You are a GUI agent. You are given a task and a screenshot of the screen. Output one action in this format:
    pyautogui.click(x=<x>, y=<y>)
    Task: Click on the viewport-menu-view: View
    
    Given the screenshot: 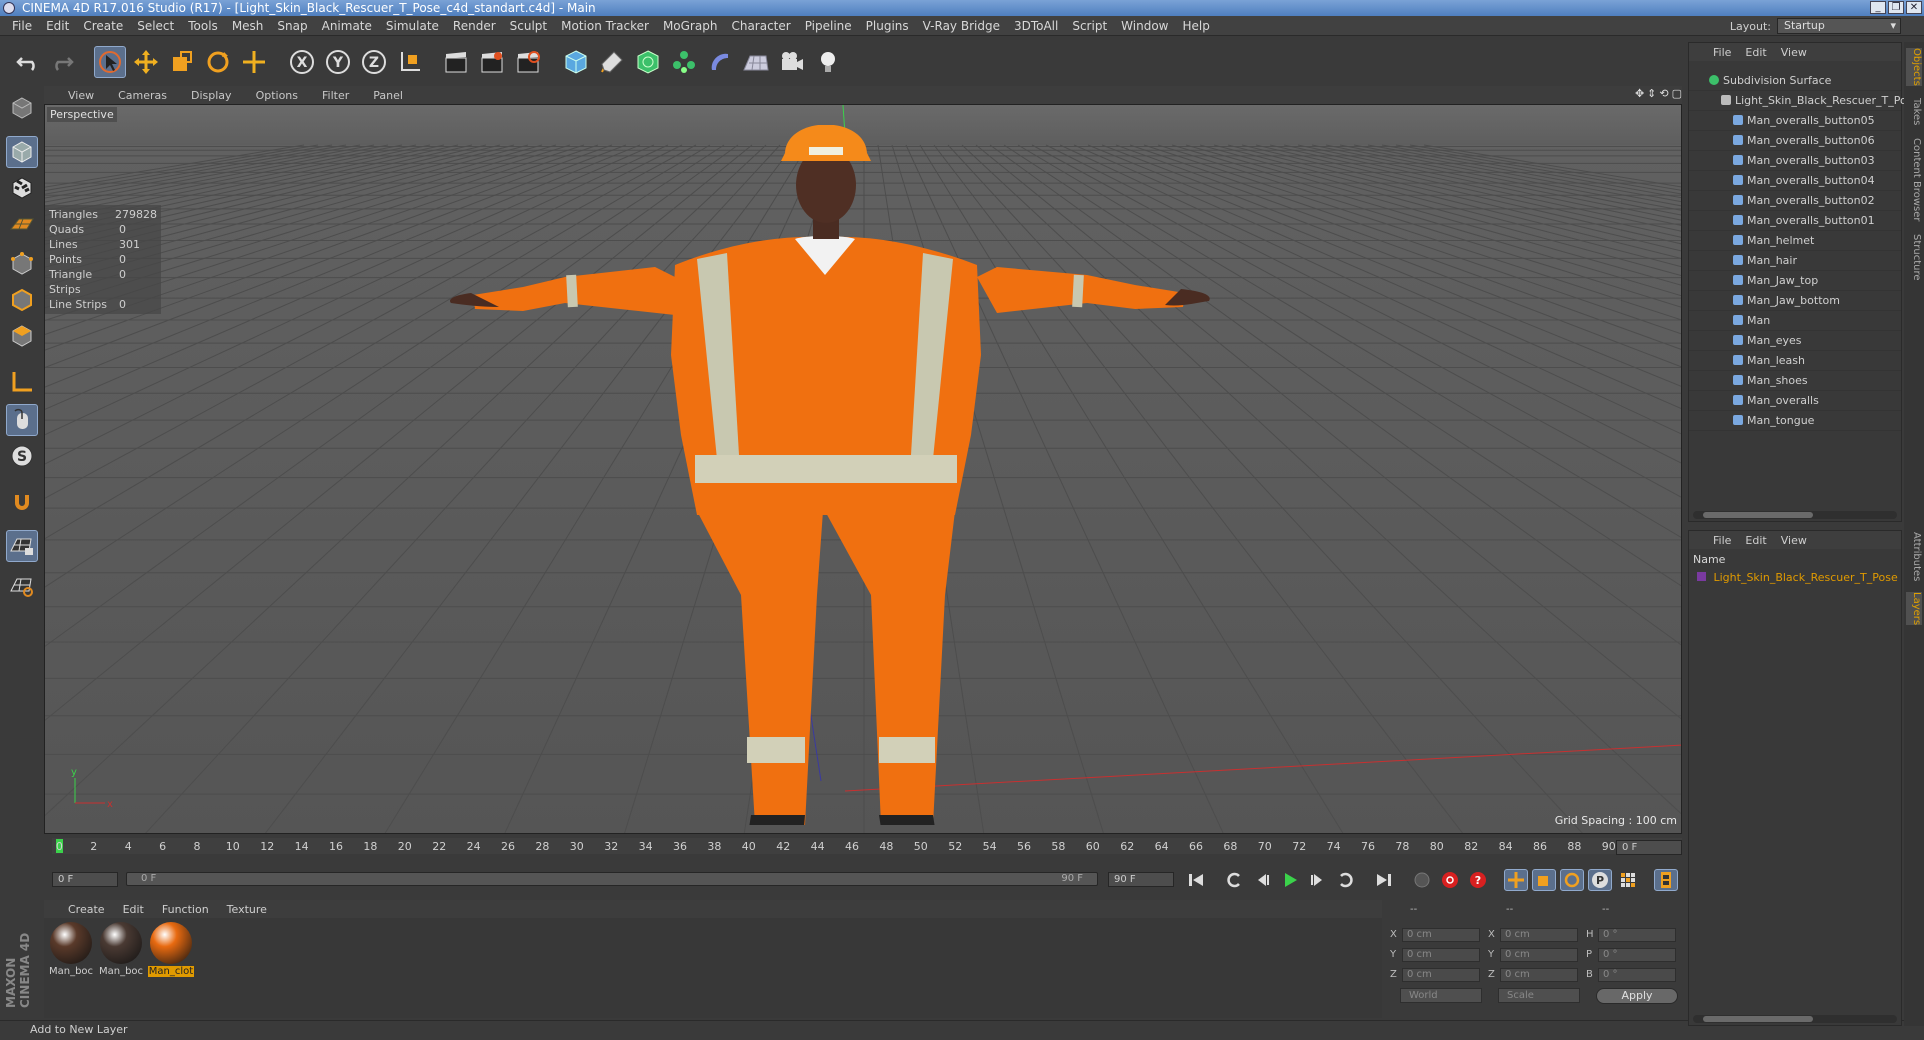 What is the action you would take?
    pyautogui.click(x=81, y=95)
    